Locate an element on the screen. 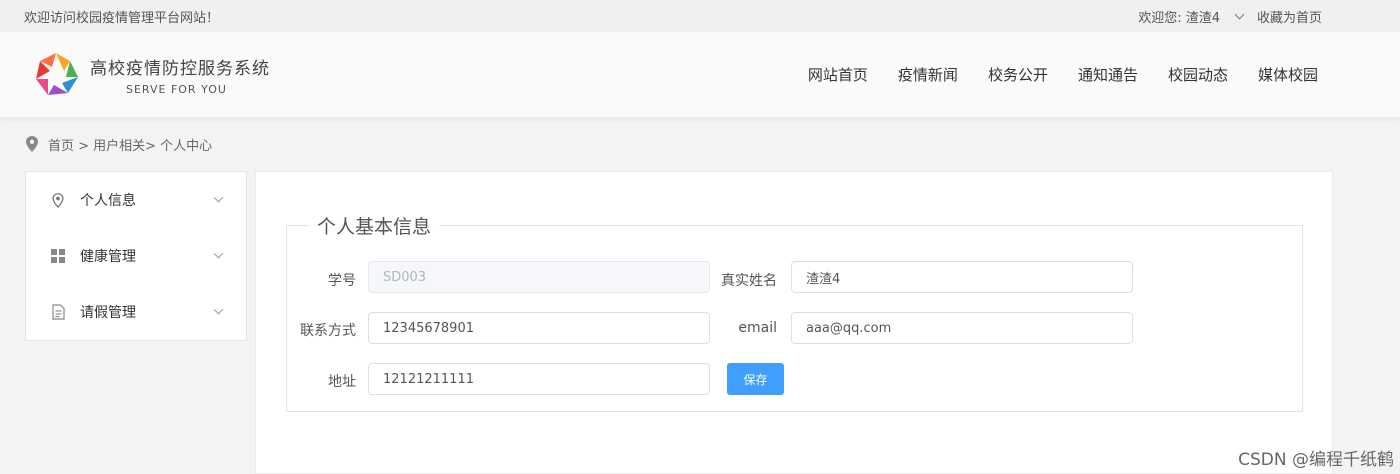 This screenshot has height=474, width=1400. breadcrumb: 首页 > 用户相关> 个人中心 is located at coordinates (700, 144).